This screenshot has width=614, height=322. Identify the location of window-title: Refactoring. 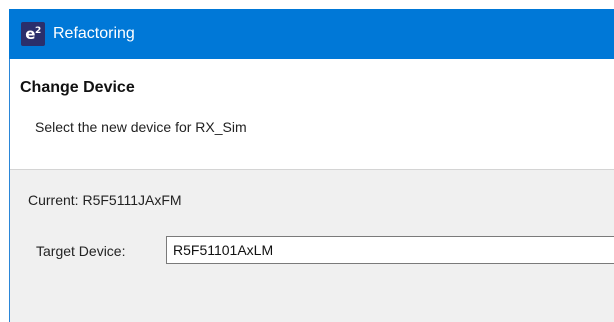
(94, 33).